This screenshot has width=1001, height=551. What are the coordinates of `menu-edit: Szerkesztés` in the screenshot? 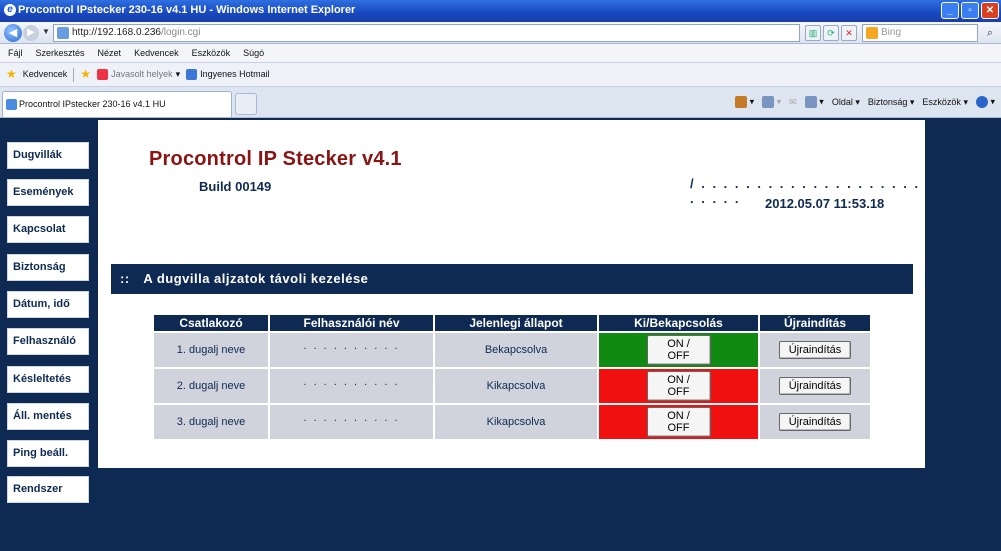 It's located at (60, 53).